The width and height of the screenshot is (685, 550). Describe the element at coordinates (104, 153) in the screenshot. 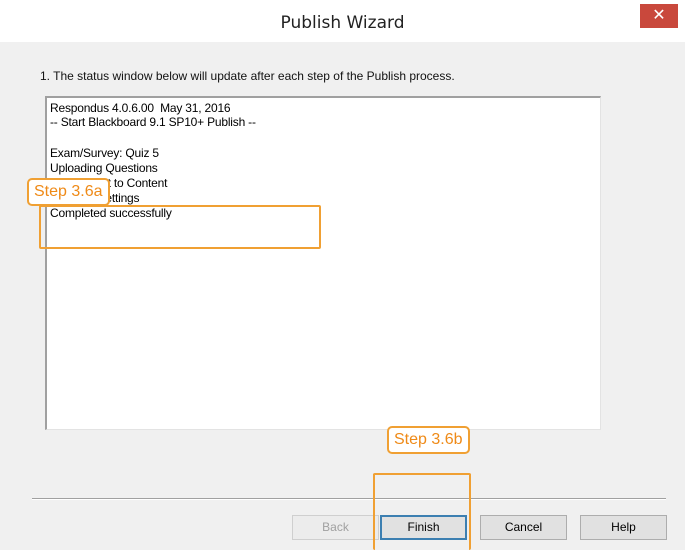

I see `status-line: Exam/Survey: Quiz 5` at that location.